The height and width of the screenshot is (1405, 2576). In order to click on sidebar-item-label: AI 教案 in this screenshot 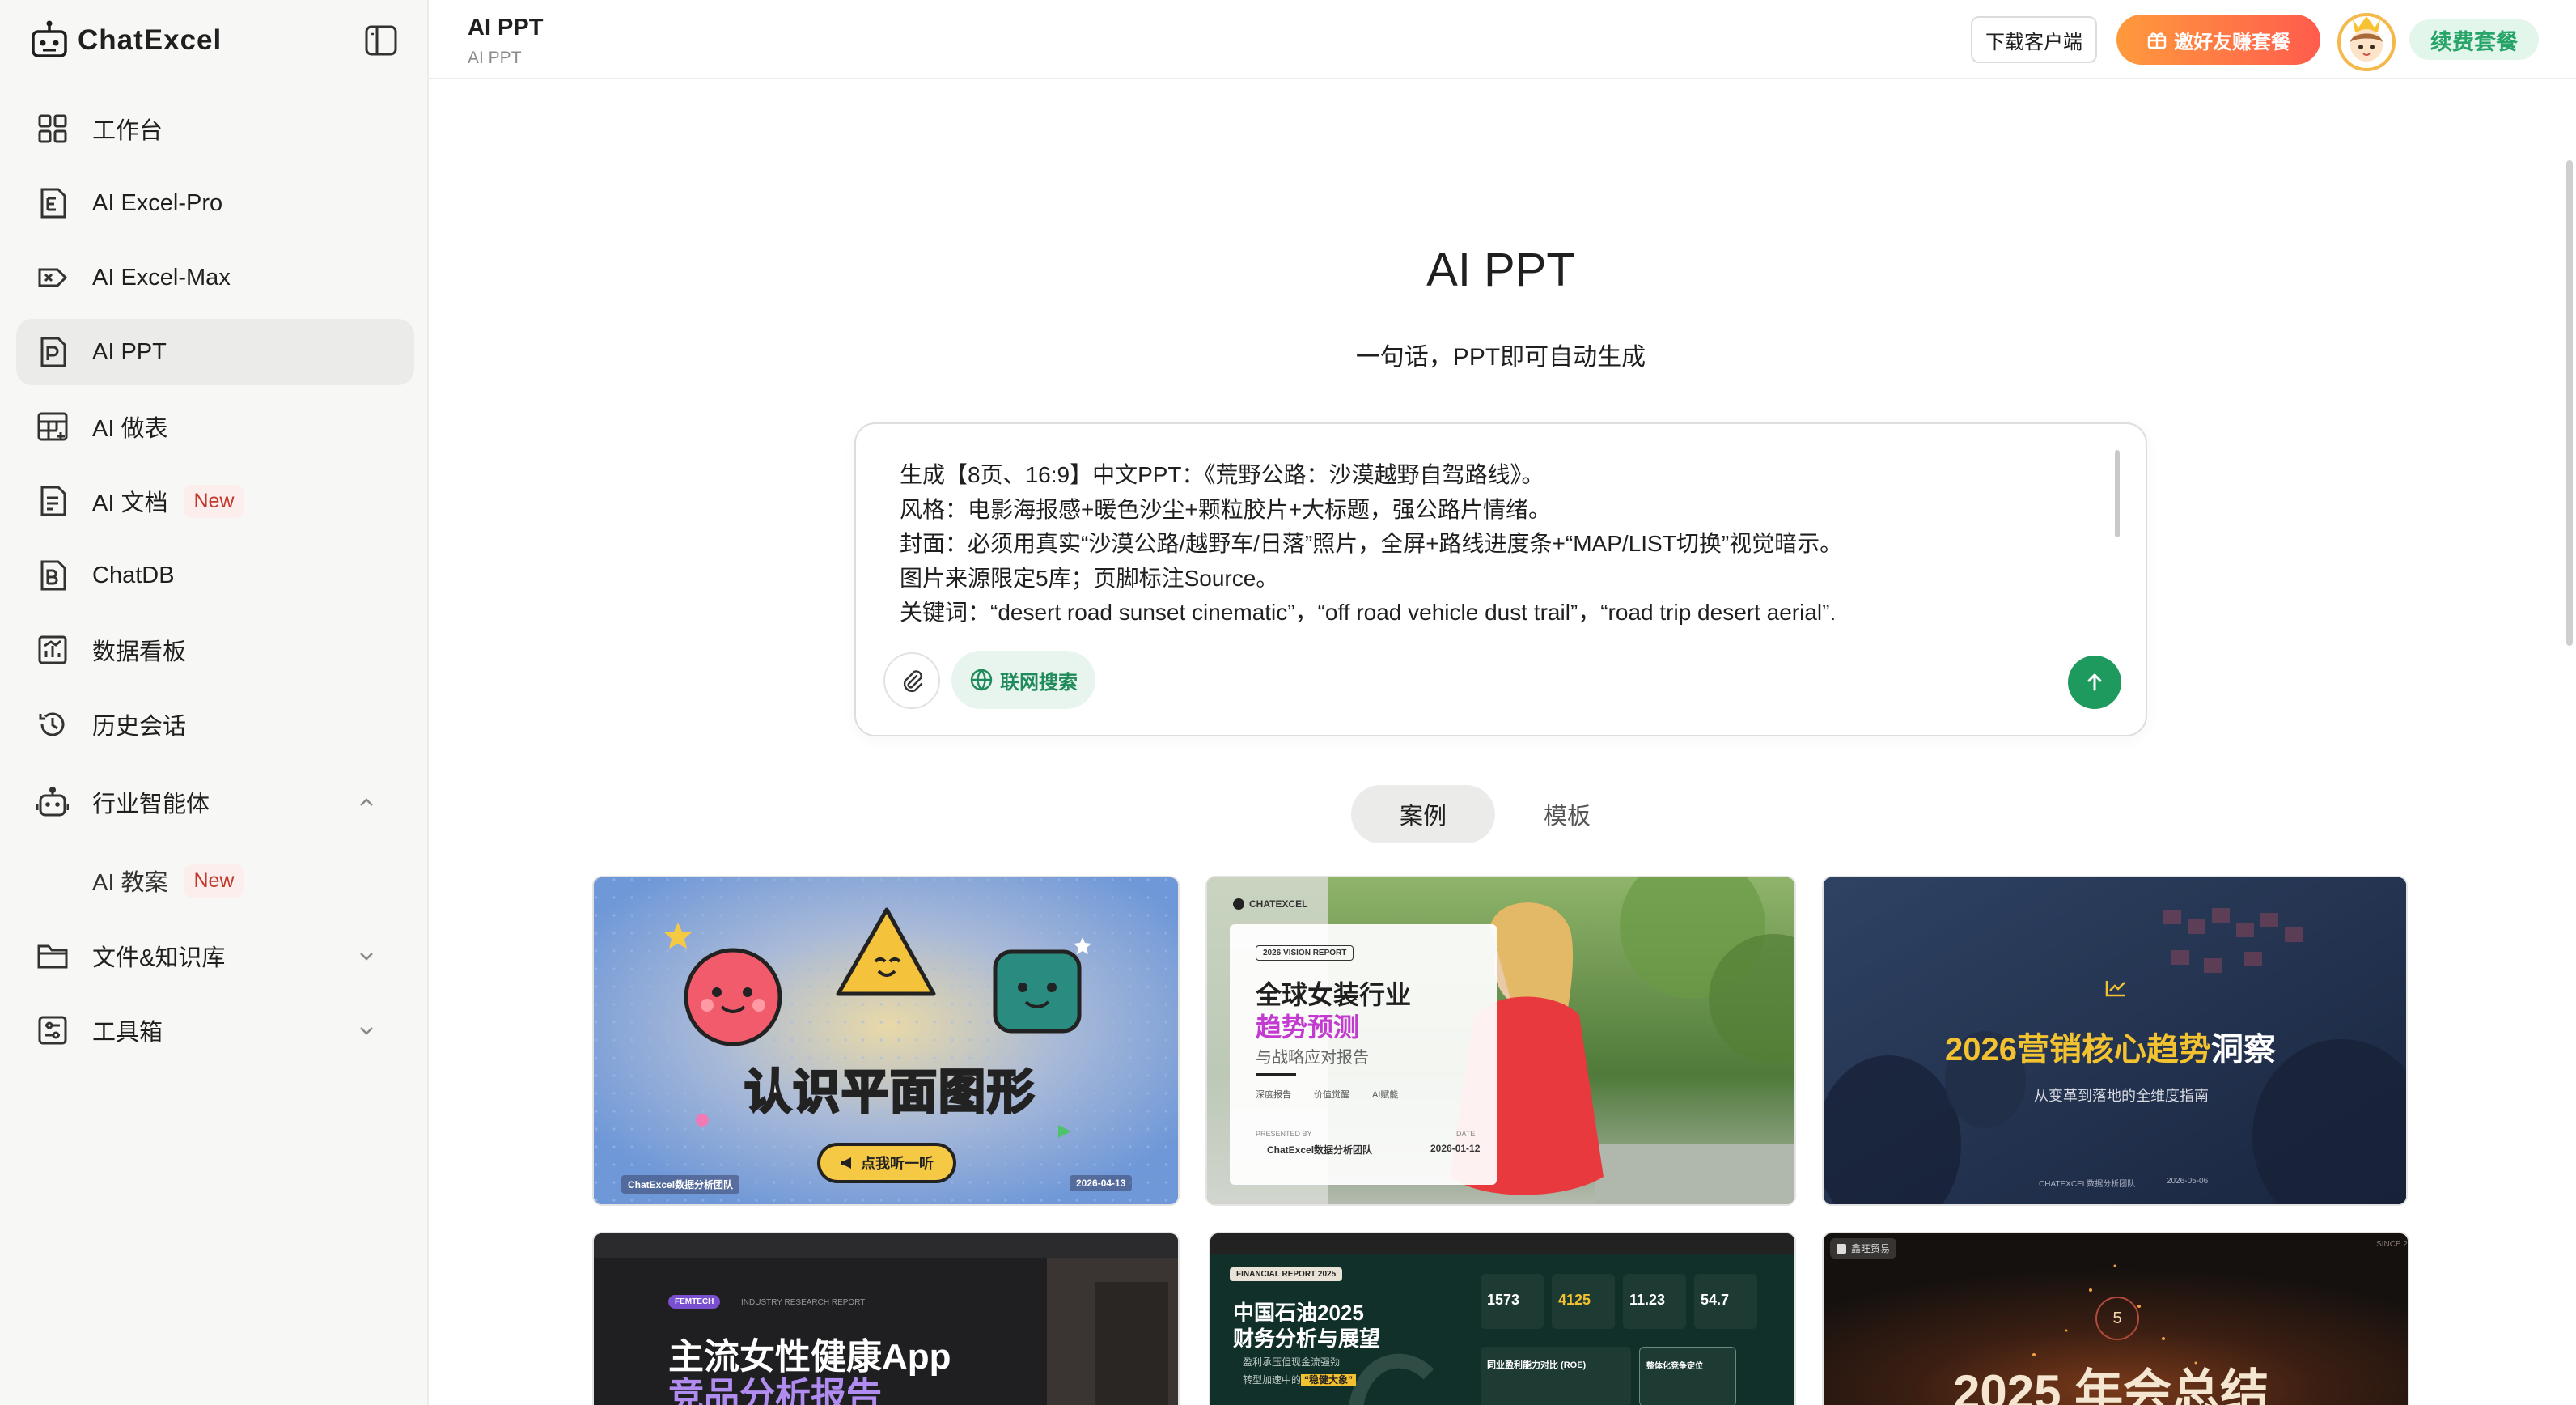, I will do `click(130, 883)`.